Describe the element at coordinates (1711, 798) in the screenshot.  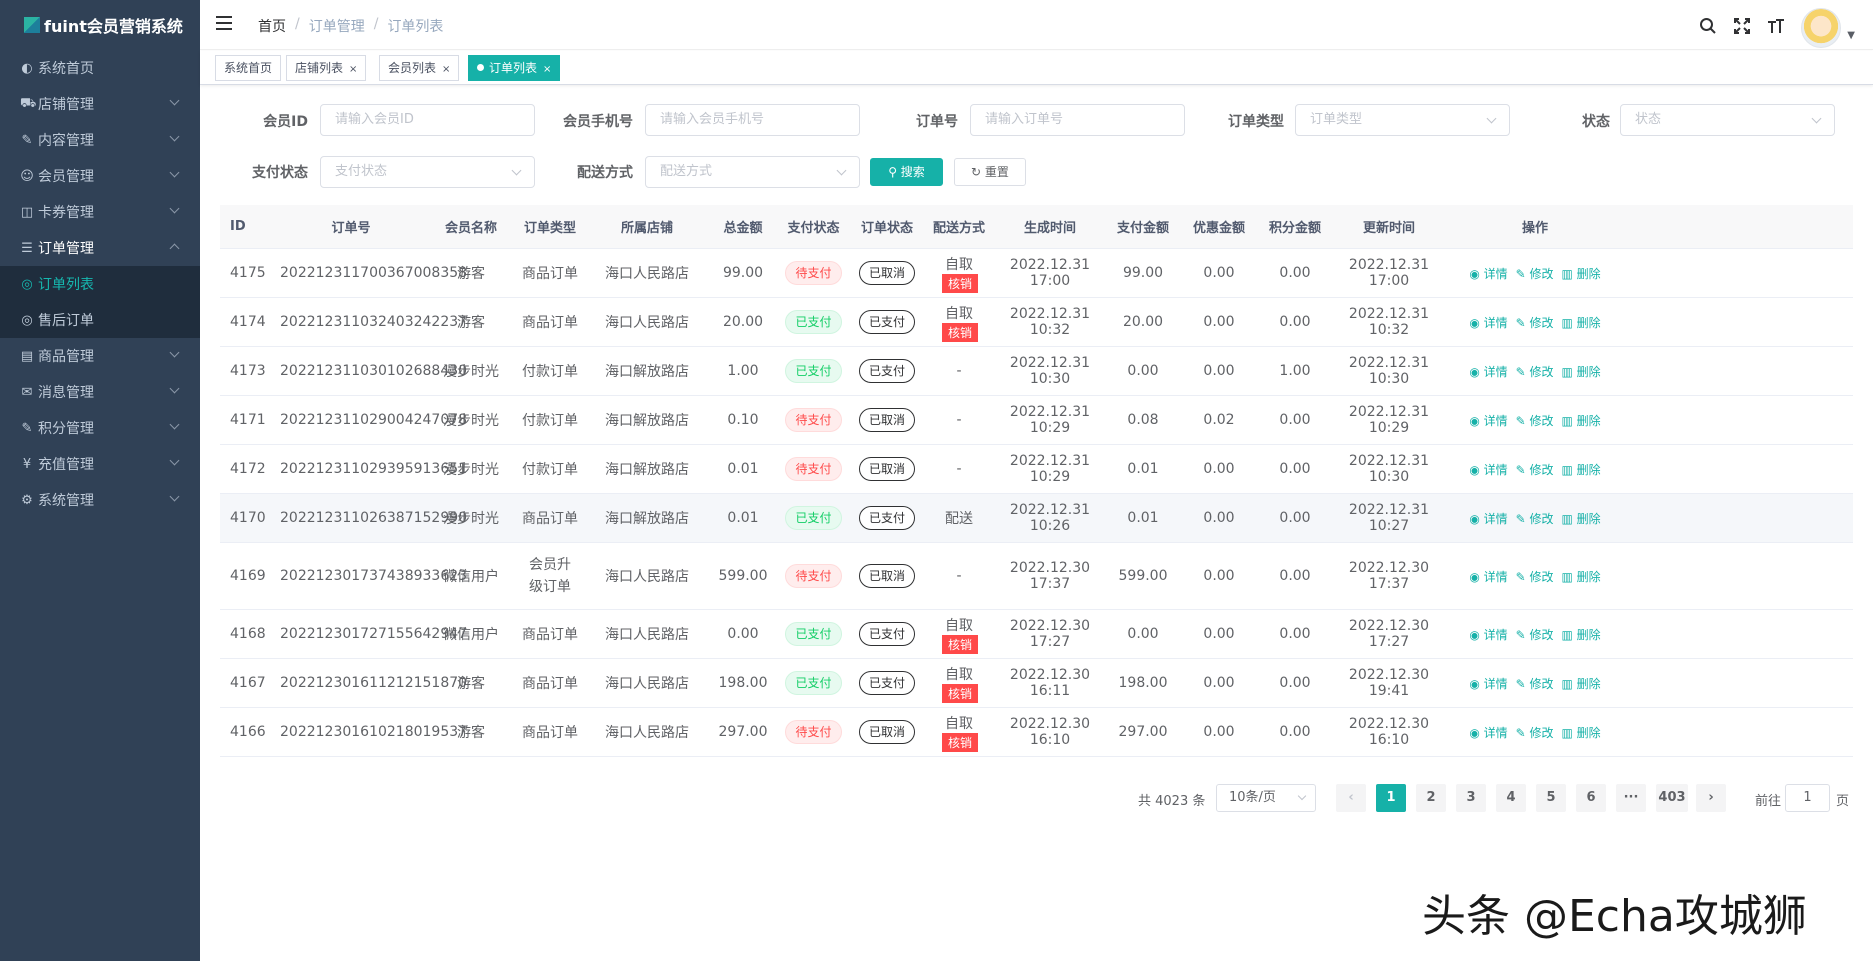
I see `next-page-button: ›` at that location.